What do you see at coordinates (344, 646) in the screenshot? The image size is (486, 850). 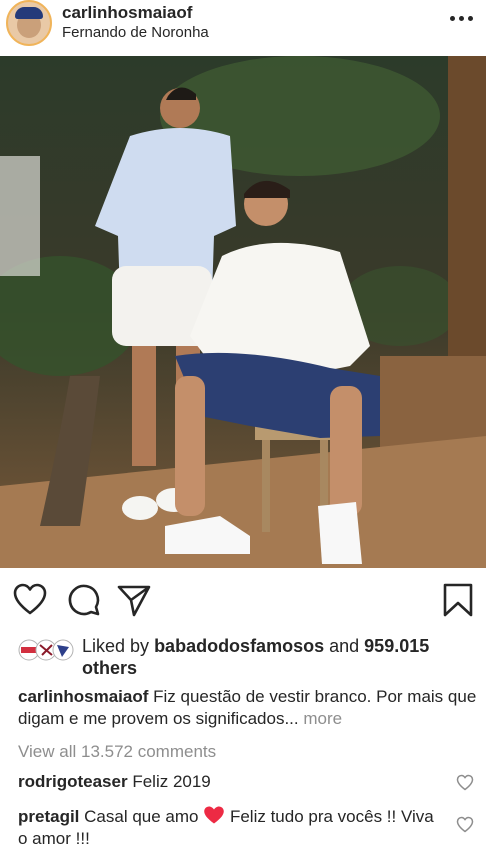 I see `likes-connector: and` at bounding box center [344, 646].